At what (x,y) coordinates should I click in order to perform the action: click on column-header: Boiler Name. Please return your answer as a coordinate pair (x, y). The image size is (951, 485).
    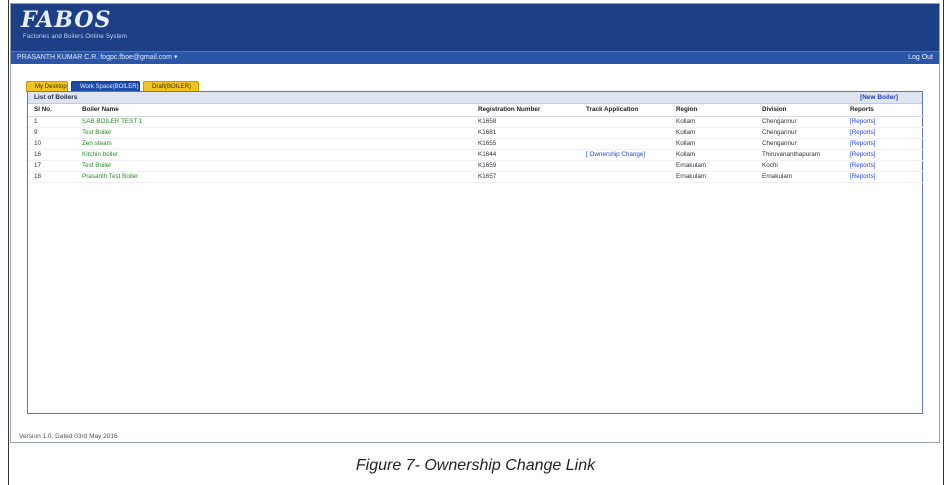
    Looking at the image, I should click on (274, 110).